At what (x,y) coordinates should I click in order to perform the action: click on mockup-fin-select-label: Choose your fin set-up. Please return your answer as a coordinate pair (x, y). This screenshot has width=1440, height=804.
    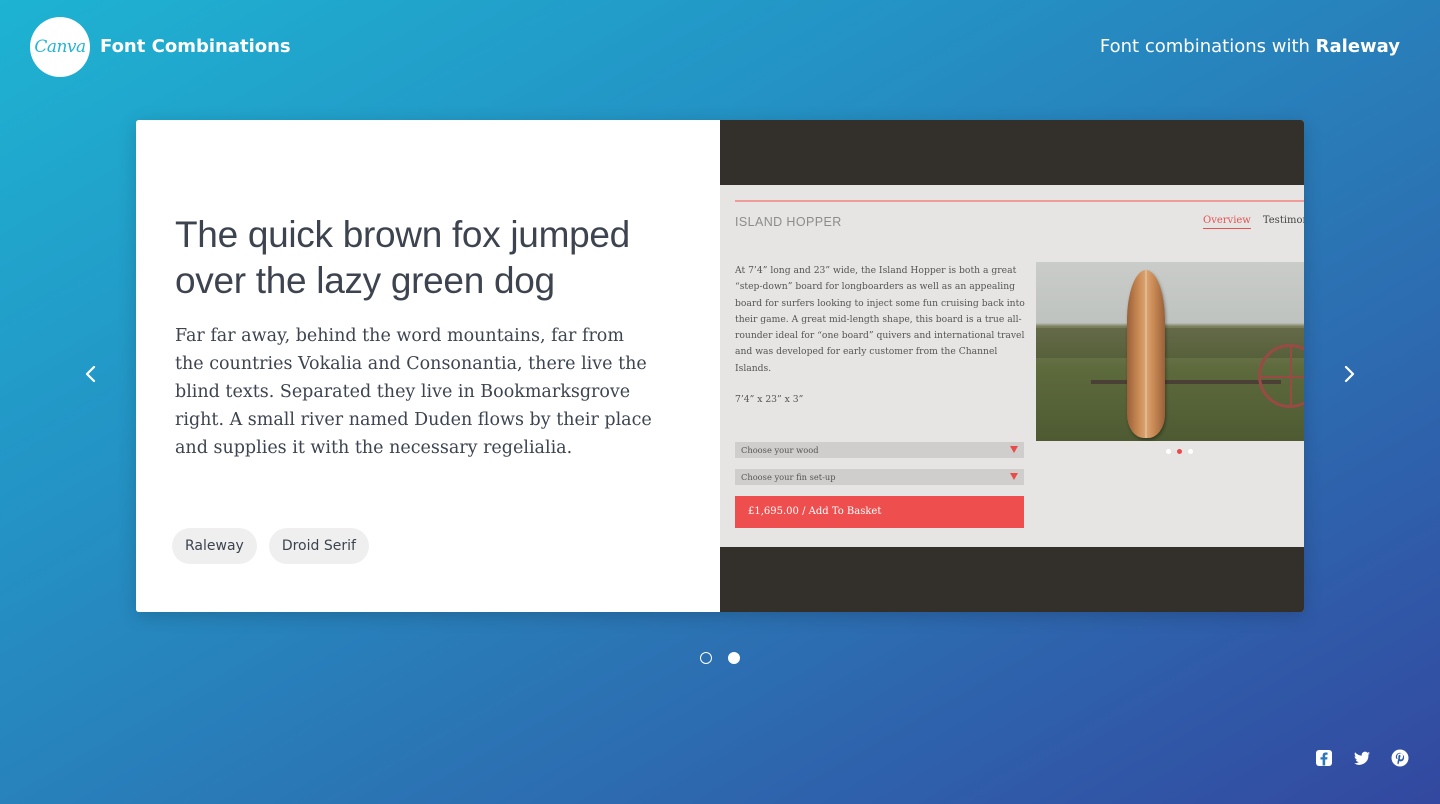
    Looking at the image, I should click on (788, 477).